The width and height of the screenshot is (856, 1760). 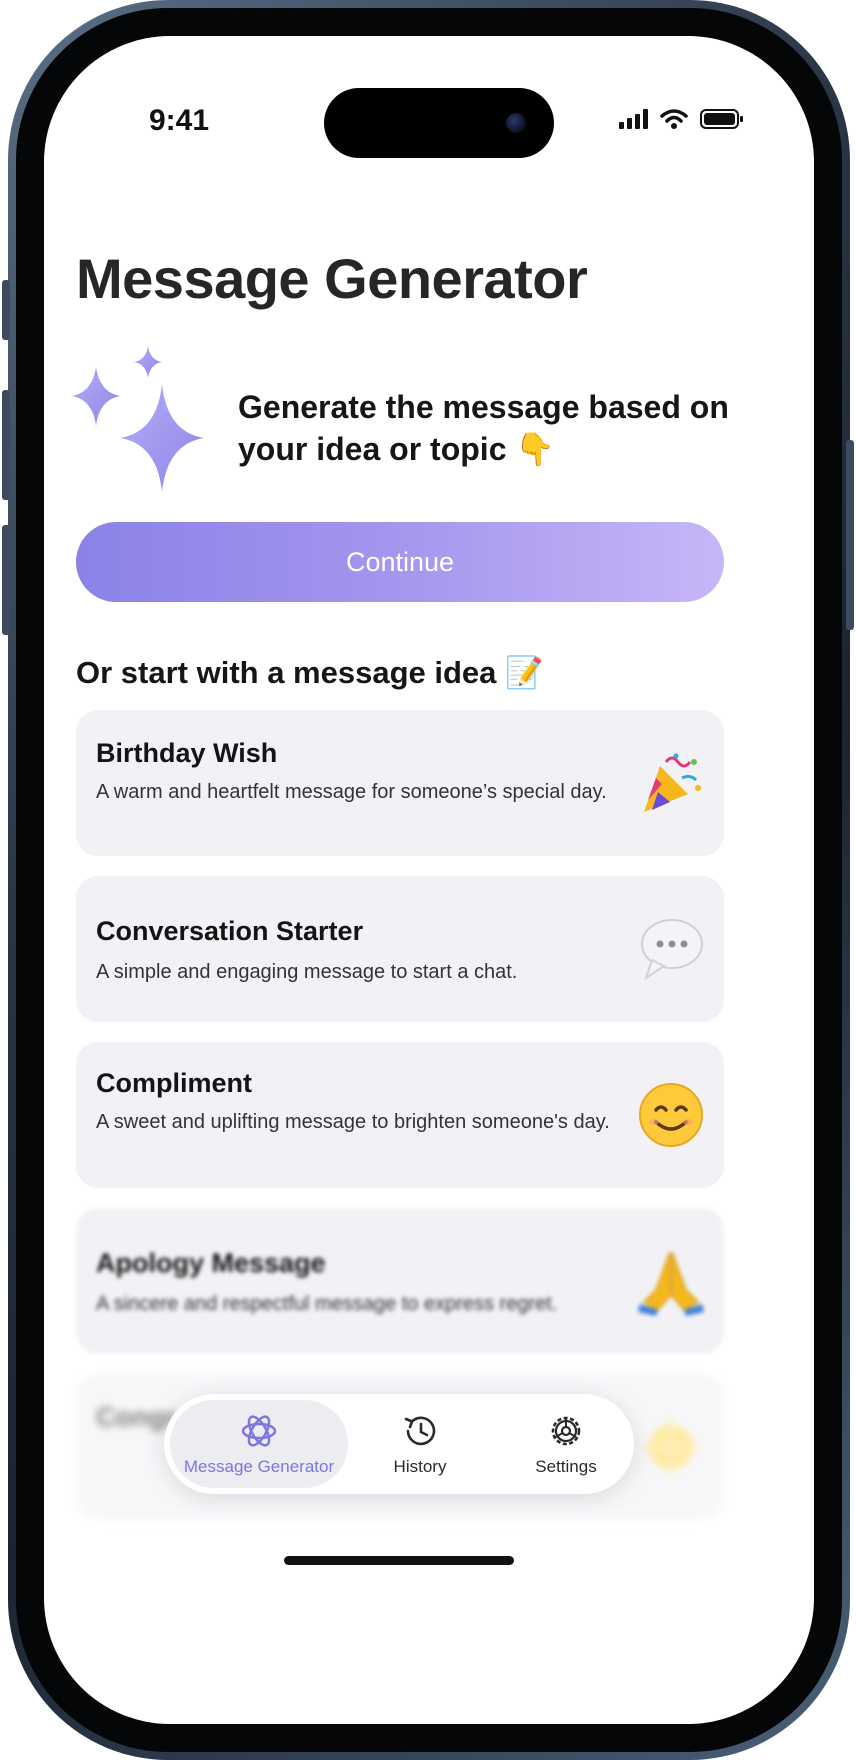 What do you see at coordinates (671, 783) in the screenshot?
I see `party-popper-icon` at bounding box center [671, 783].